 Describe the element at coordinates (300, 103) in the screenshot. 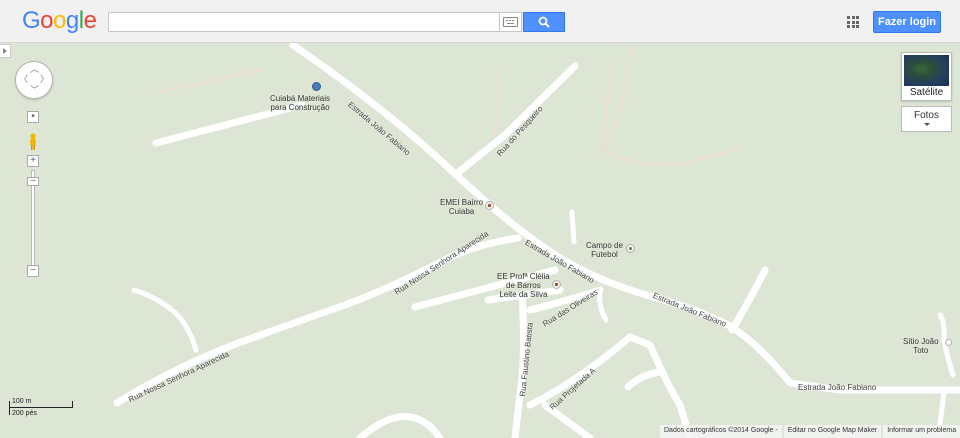

I see `place-label: Cuiabá Materiais para Construção` at that location.